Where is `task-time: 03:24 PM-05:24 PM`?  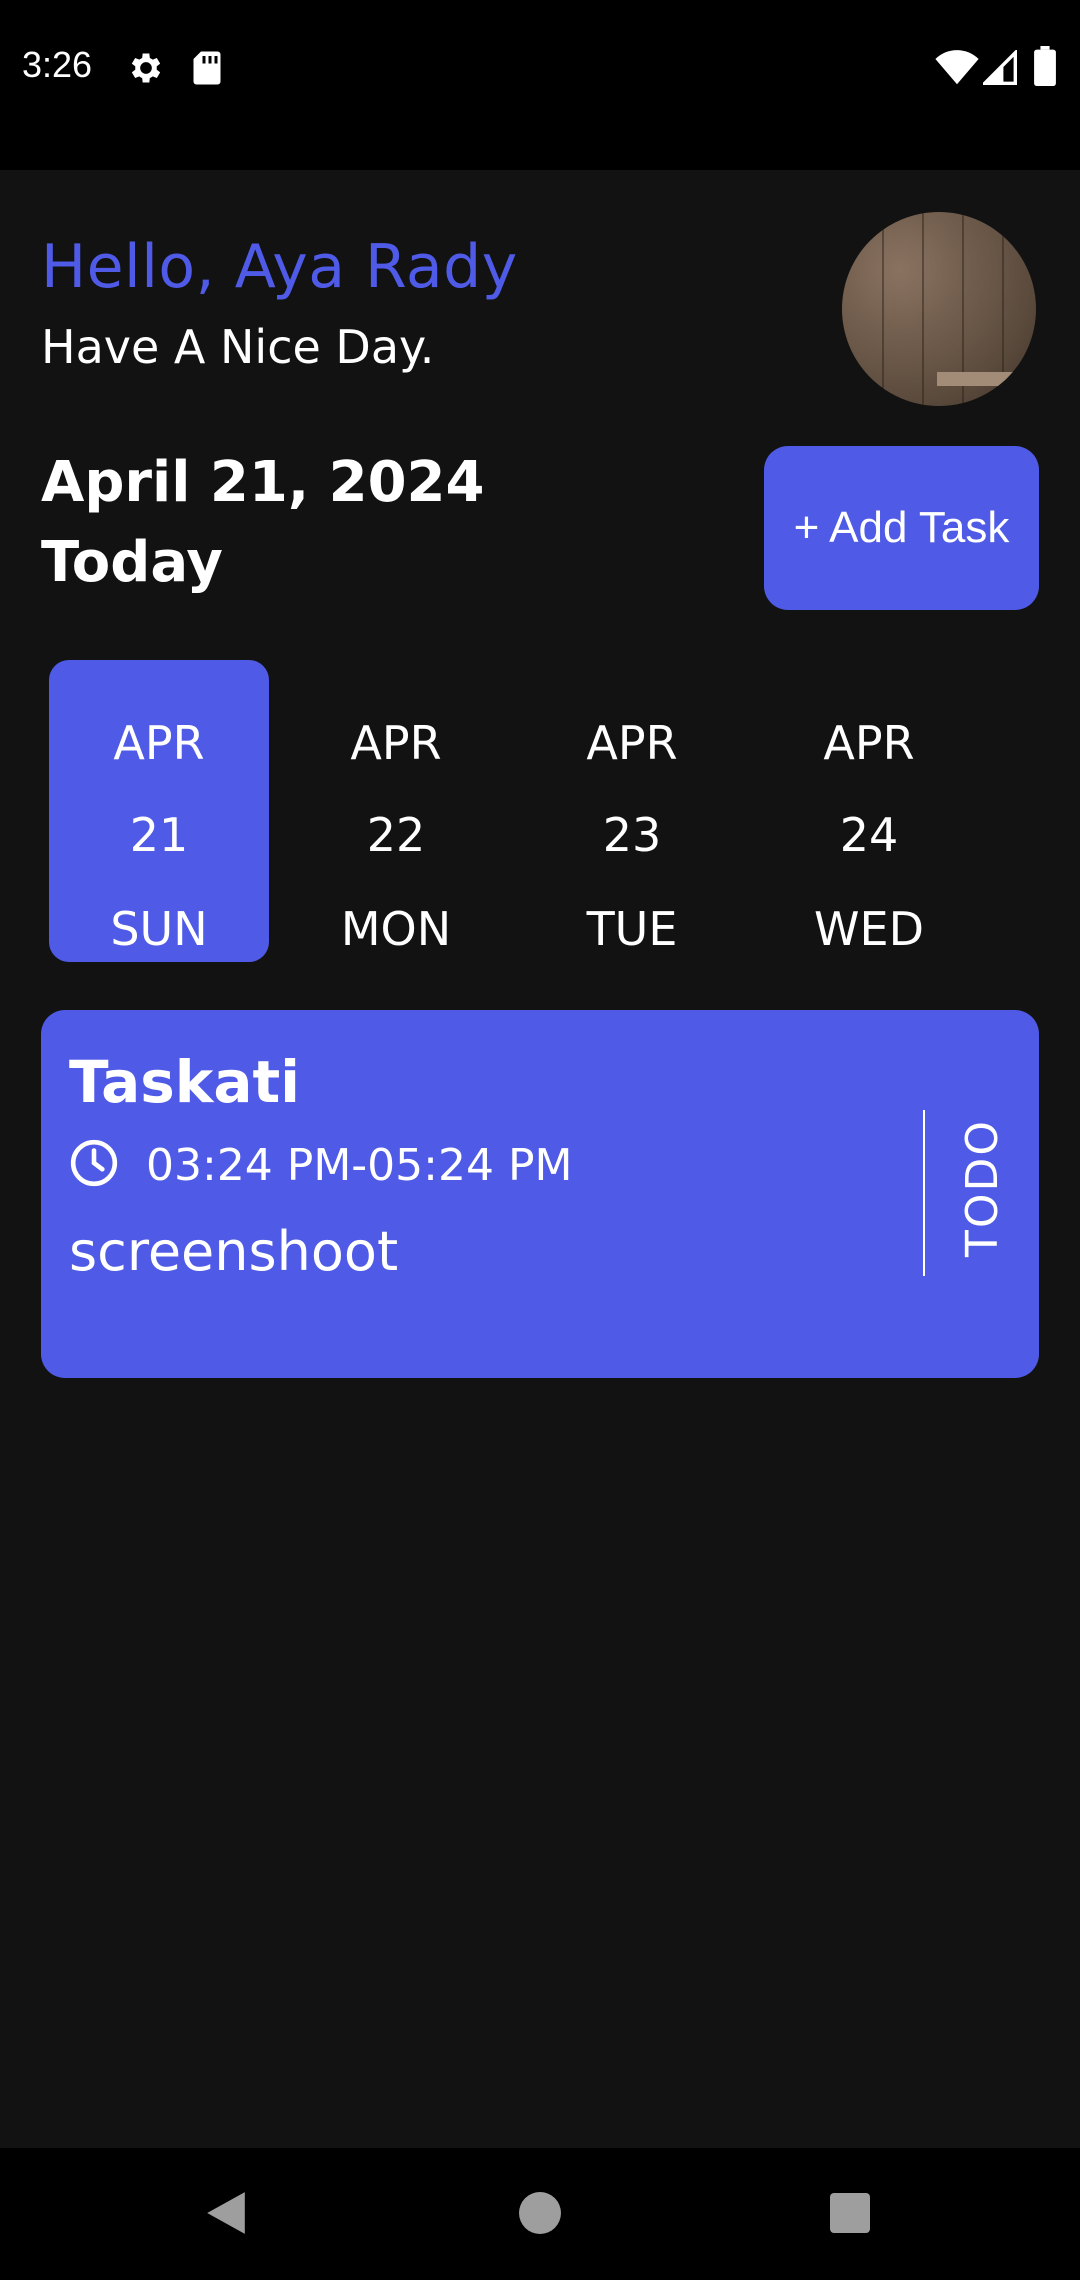
task-time: 03:24 PM-05:24 PM is located at coordinates (359, 1165).